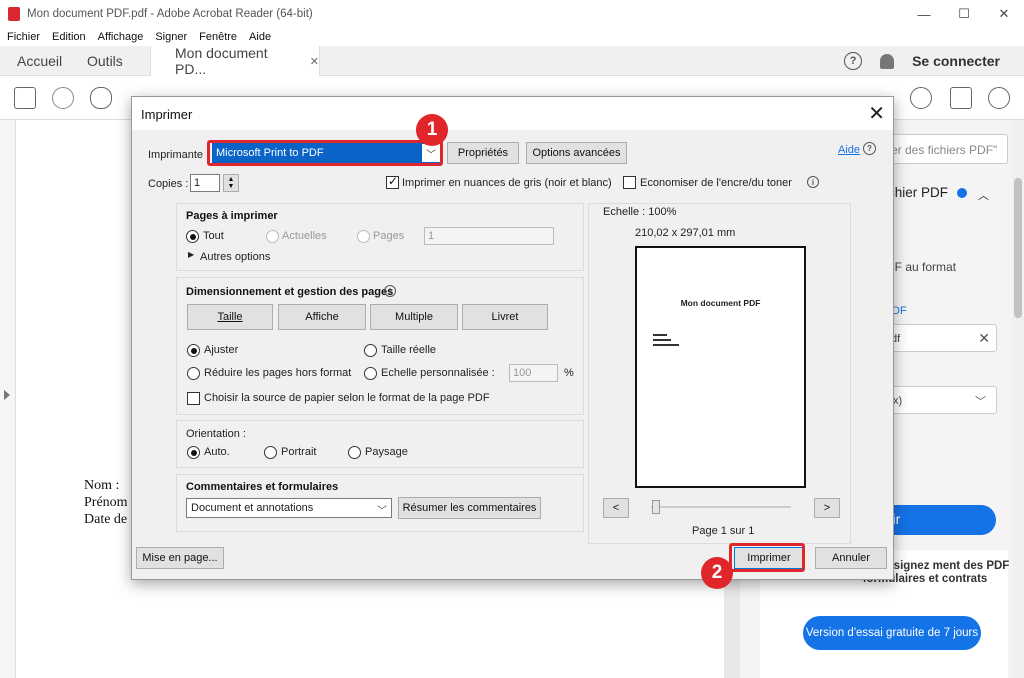 The width and height of the screenshot is (1024, 678). What do you see at coordinates (853, 61) in the screenshot?
I see `help-icon: ?` at bounding box center [853, 61].